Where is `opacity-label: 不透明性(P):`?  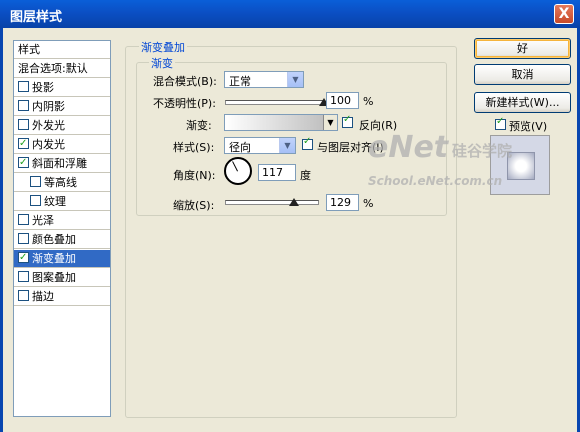
opacity-label: 不透明性(P): is located at coordinates (184, 103).